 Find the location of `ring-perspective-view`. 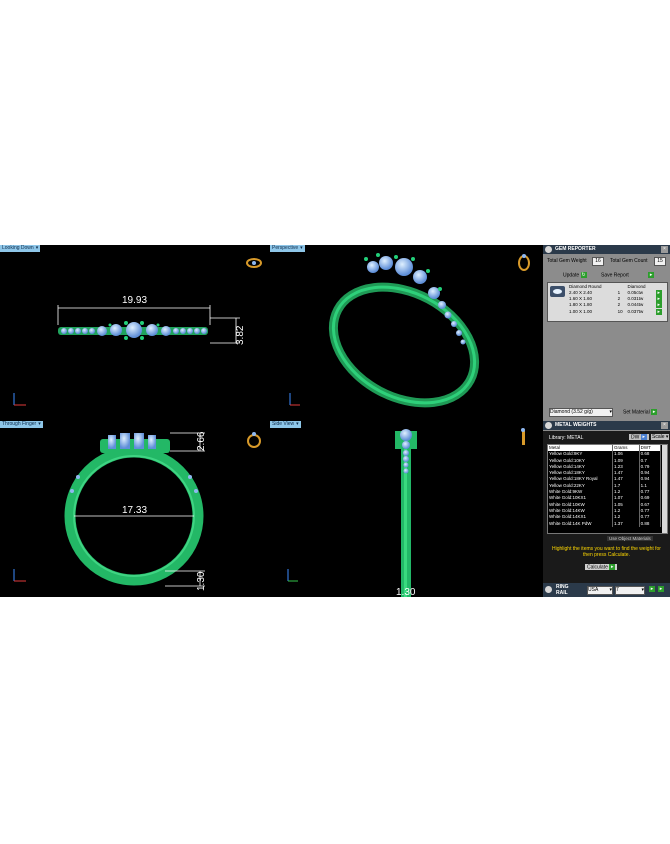

ring-perspective-view is located at coordinates (409, 330).